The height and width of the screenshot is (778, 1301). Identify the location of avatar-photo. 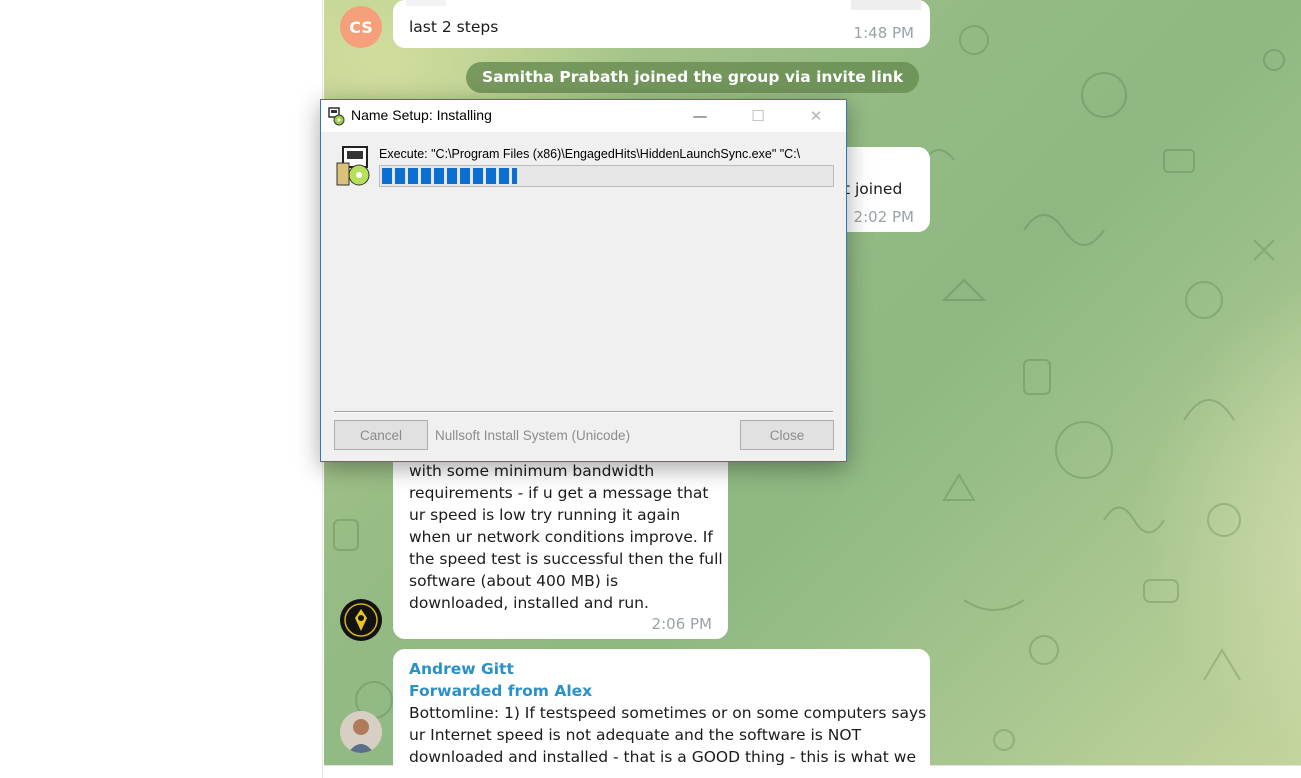
(361, 732).